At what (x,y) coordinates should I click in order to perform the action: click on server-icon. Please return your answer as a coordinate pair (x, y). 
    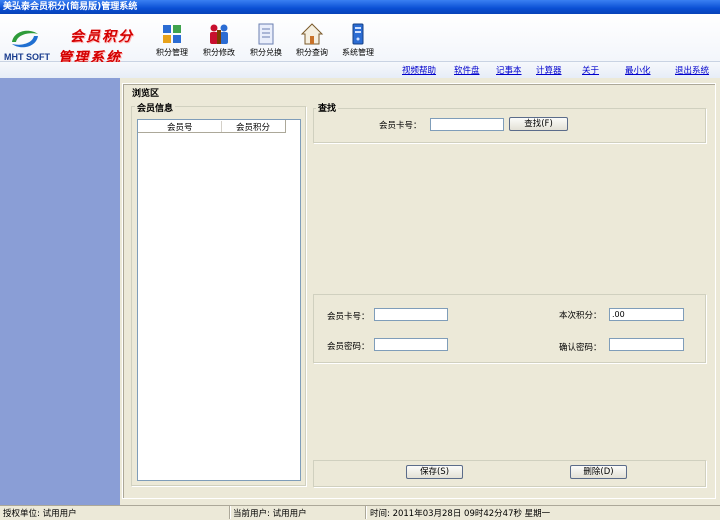
    Looking at the image, I should click on (358, 34).